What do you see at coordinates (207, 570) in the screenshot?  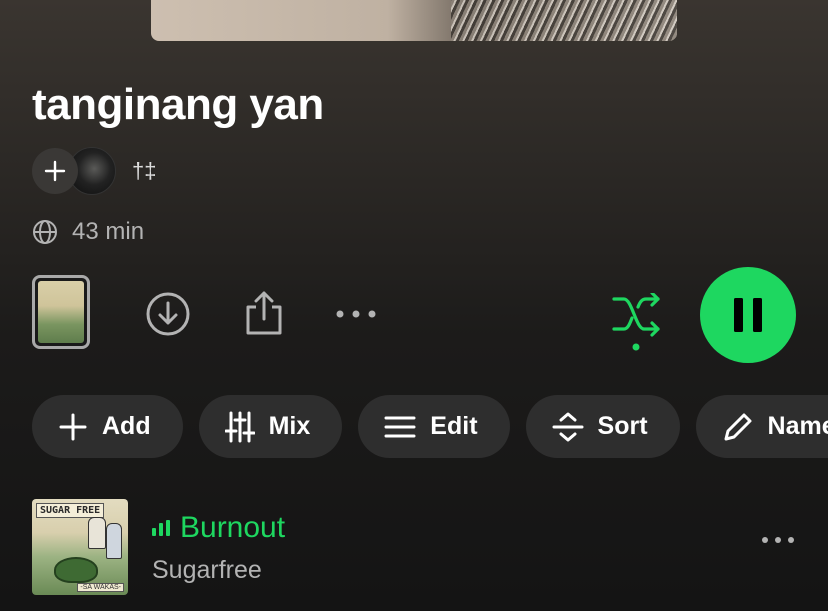 I see `track-artist: Sugarfree` at bounding box center [207, 570].